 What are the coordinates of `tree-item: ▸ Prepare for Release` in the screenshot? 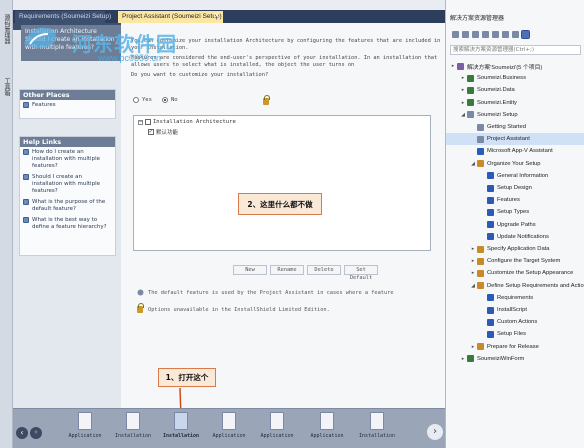 It's located at (504, 347).